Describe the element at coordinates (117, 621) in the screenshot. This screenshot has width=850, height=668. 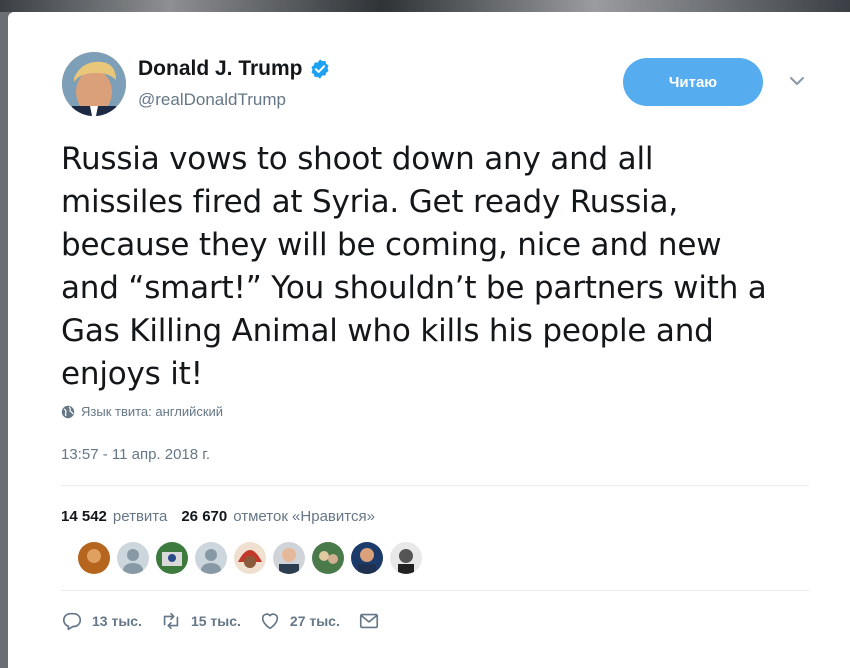
I see `reply-count: 13 тыс.` at that location.